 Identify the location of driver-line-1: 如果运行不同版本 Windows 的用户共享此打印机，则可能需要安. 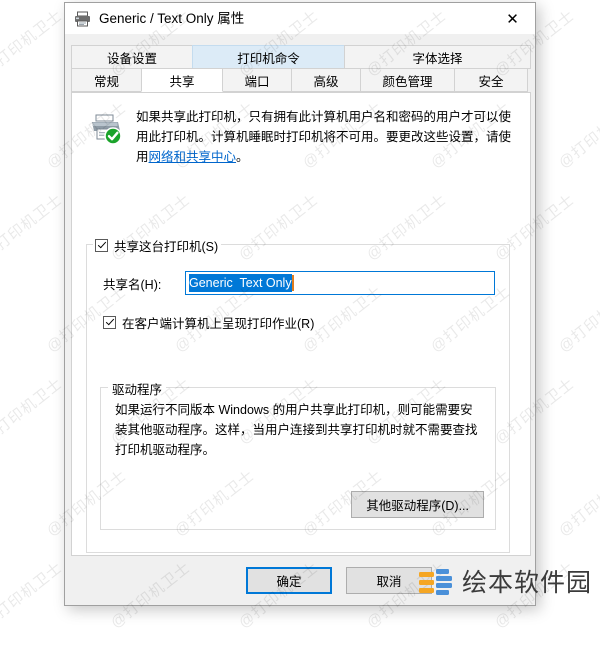
(294, 410).